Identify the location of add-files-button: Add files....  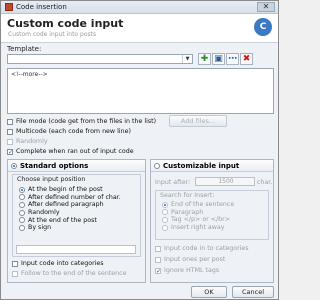
(198, 121).